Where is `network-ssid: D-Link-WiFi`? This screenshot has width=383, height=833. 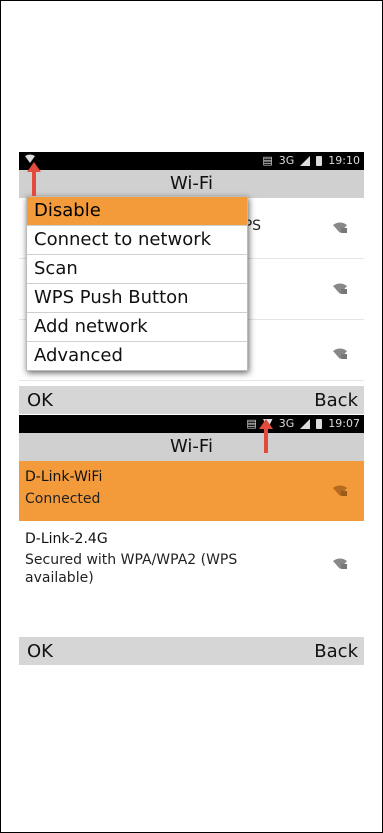
network-ssid: D-Link-WiFi is located at coordinates (64, 477).